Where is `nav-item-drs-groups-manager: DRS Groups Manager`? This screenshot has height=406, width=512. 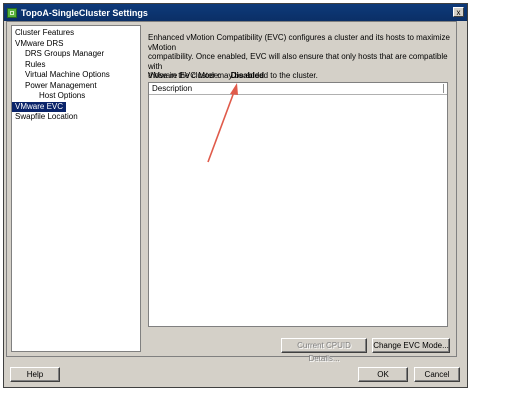 nav-item-drs-groups-manager: DRS Groups Manager is located at coordinates (81, 54).